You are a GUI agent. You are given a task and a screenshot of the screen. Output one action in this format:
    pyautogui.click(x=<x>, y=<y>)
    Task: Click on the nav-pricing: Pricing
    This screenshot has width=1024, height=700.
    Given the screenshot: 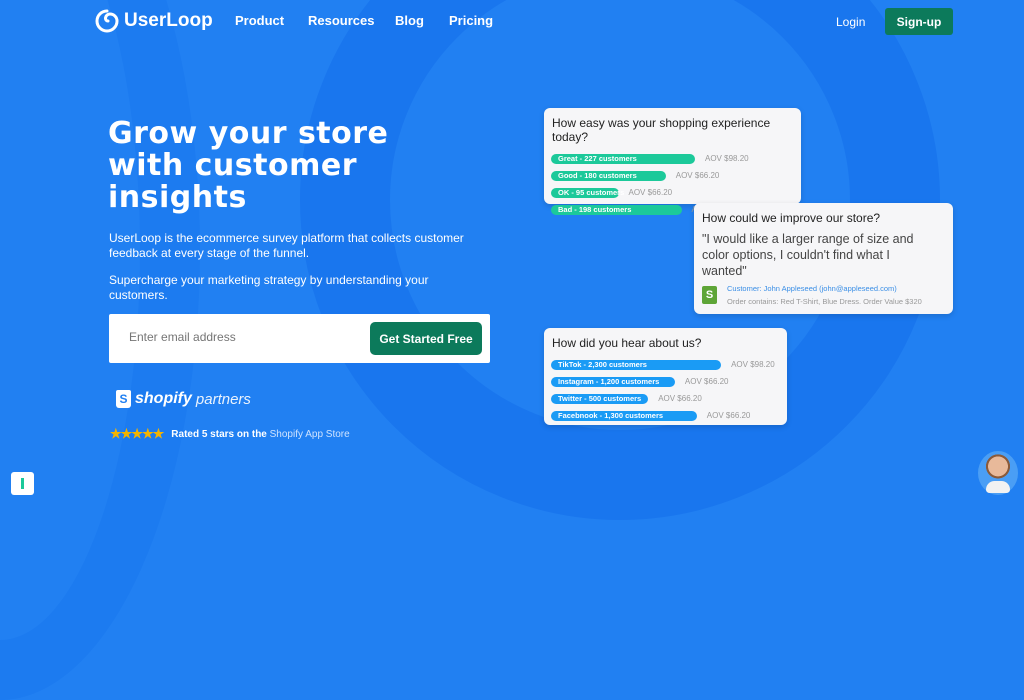 What is the action you would take?
    pyautogui.click(x=471, y=20)
    